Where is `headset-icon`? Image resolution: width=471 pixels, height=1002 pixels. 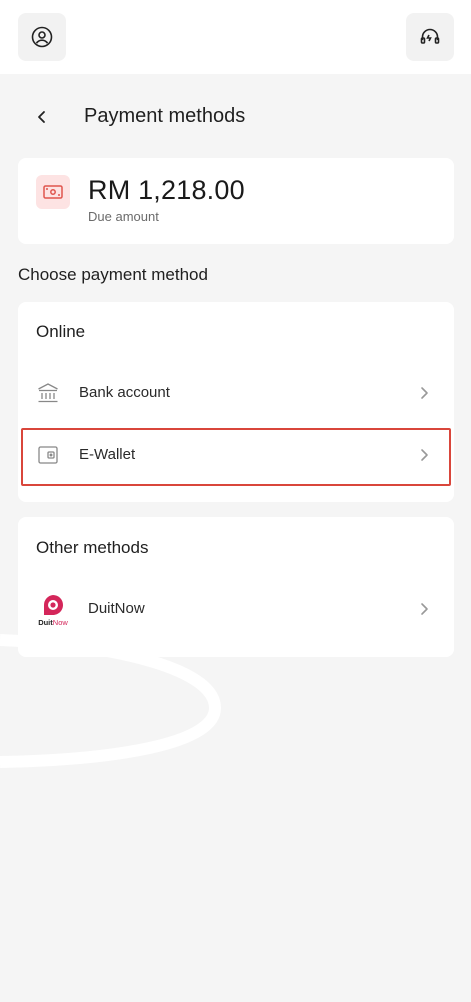
headset-icon is located at coordinates (430, 36).